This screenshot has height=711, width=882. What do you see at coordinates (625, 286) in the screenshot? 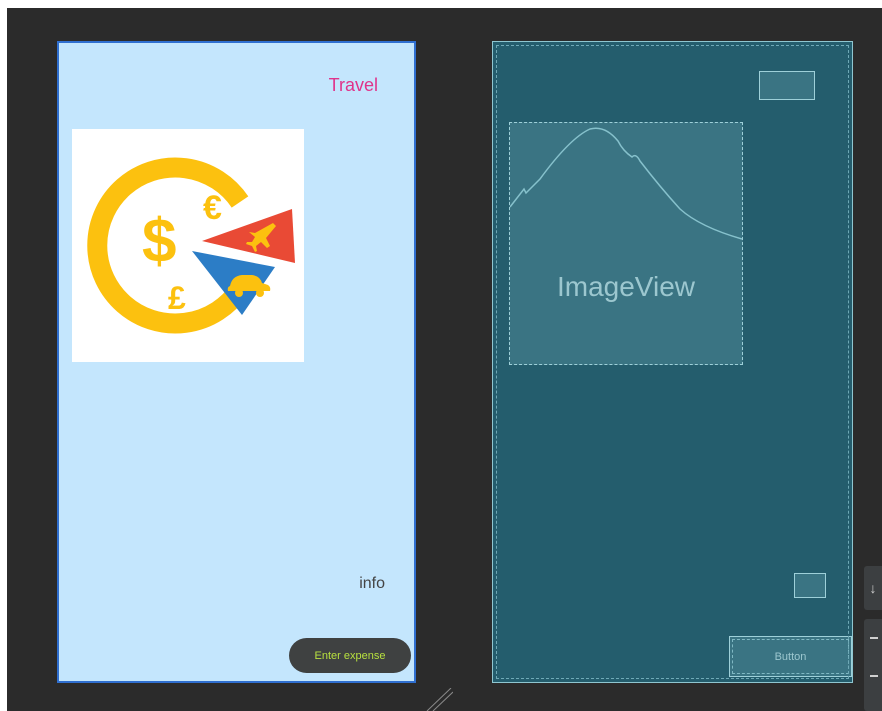
I see `imageview-label: ImageView` at bounding box center [625, 286].